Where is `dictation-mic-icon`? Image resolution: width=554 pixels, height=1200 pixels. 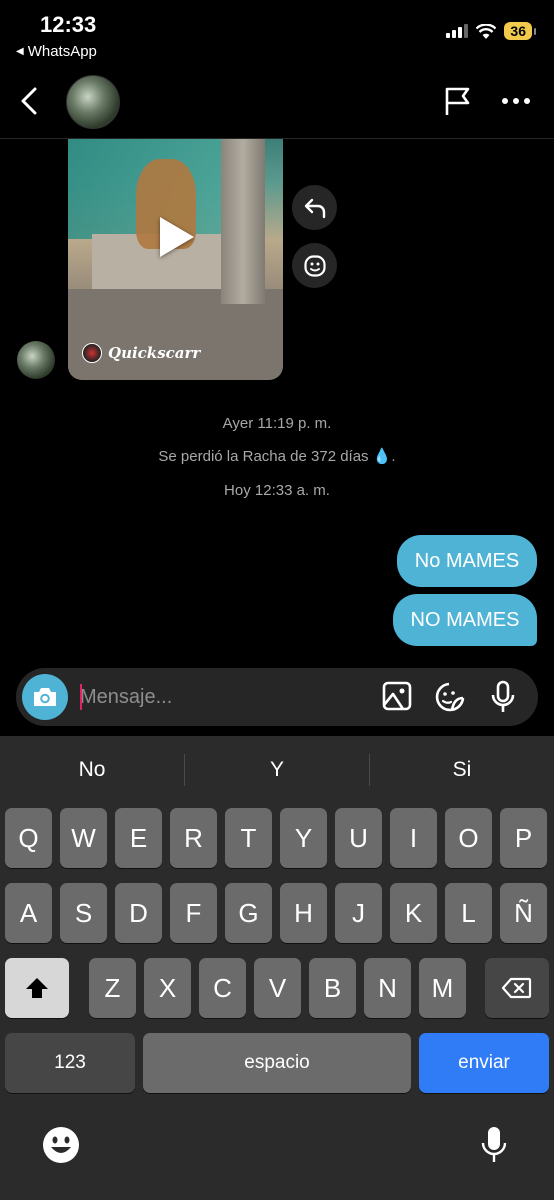
dictation-mic-icon is located at coordinates (494, 1145).